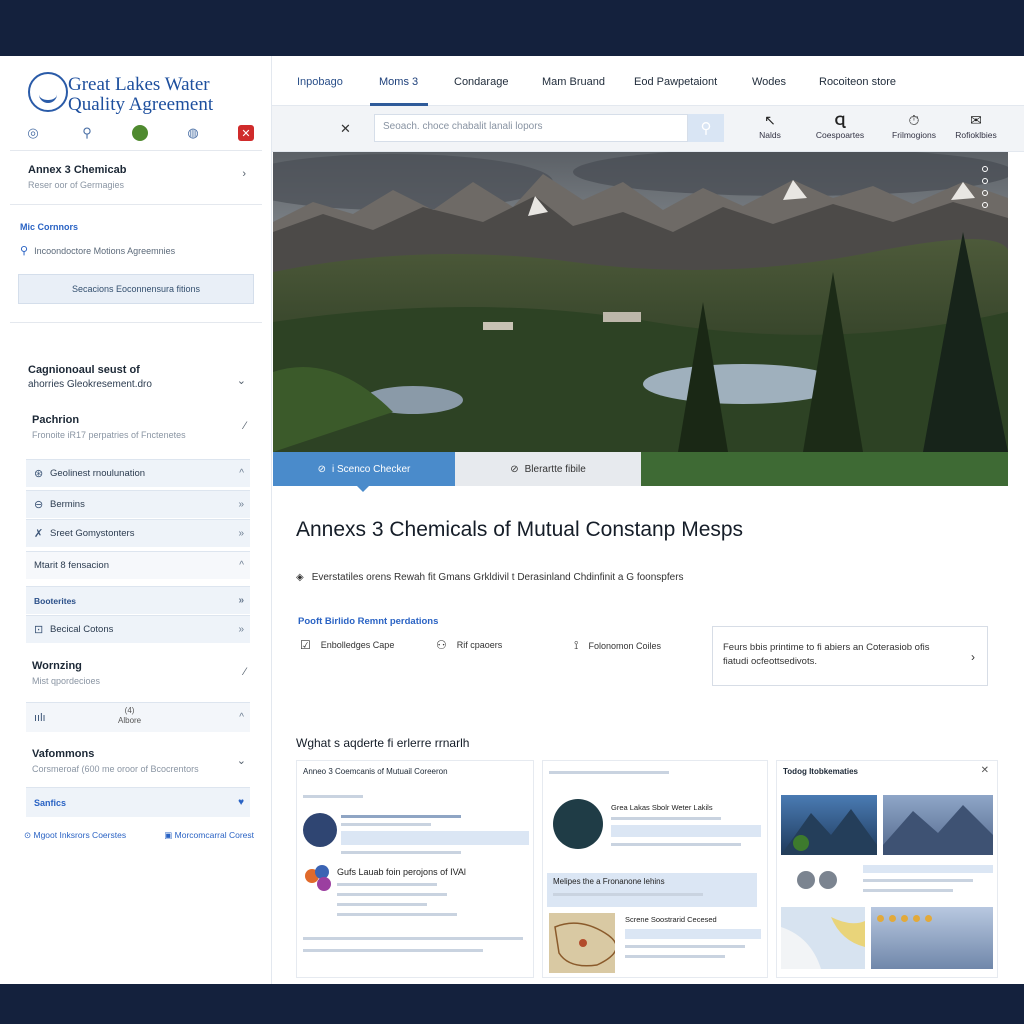  Describe the element at coordinates (245, 426) in the screenshot. I see `edit-icon: ⁄` at that location.